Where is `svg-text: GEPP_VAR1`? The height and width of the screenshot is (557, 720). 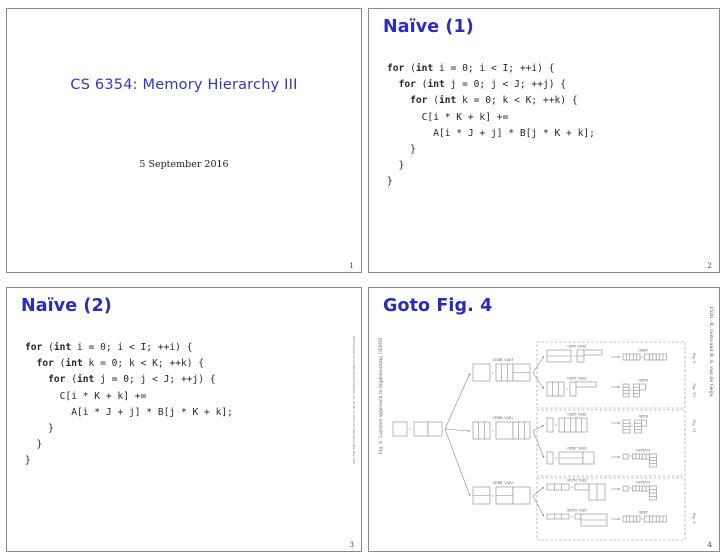 svg-text: GEPP_VAR1 is located at coordinates (577, 347).